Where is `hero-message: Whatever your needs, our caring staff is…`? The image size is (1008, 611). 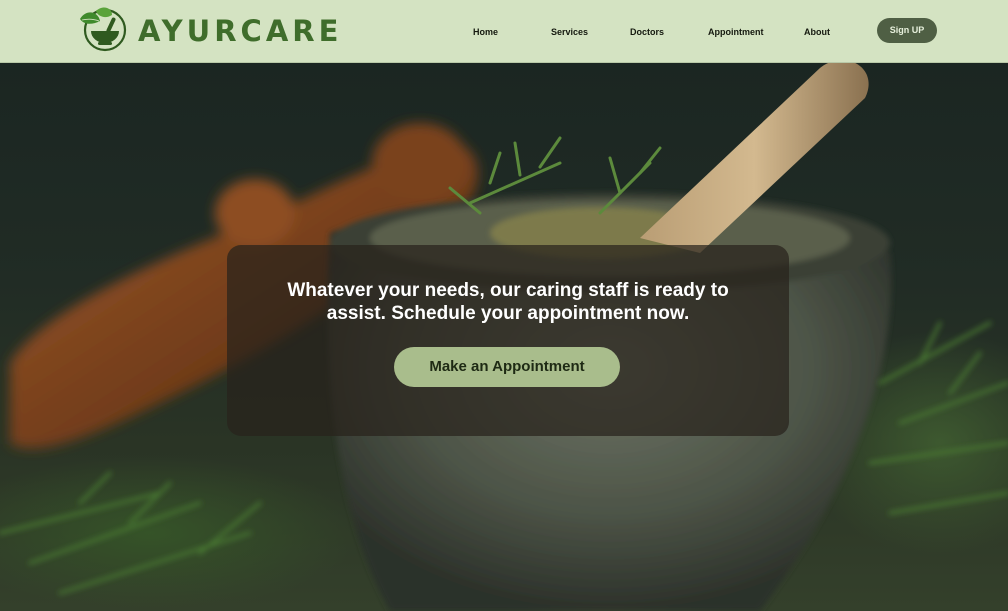 hero-message: Whatever your needs, our caring staff is… is located at coordinates (508, 302).